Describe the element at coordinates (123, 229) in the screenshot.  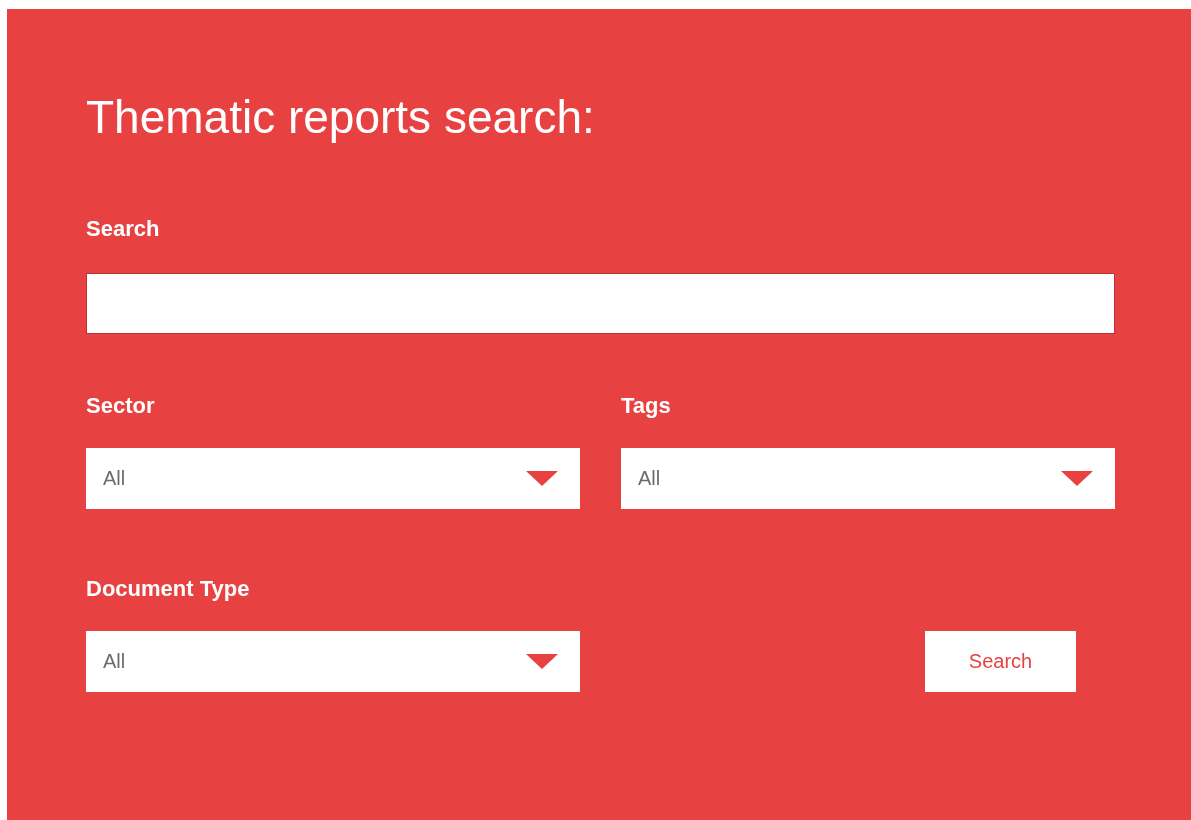
I see `field-label: Search` at that location.